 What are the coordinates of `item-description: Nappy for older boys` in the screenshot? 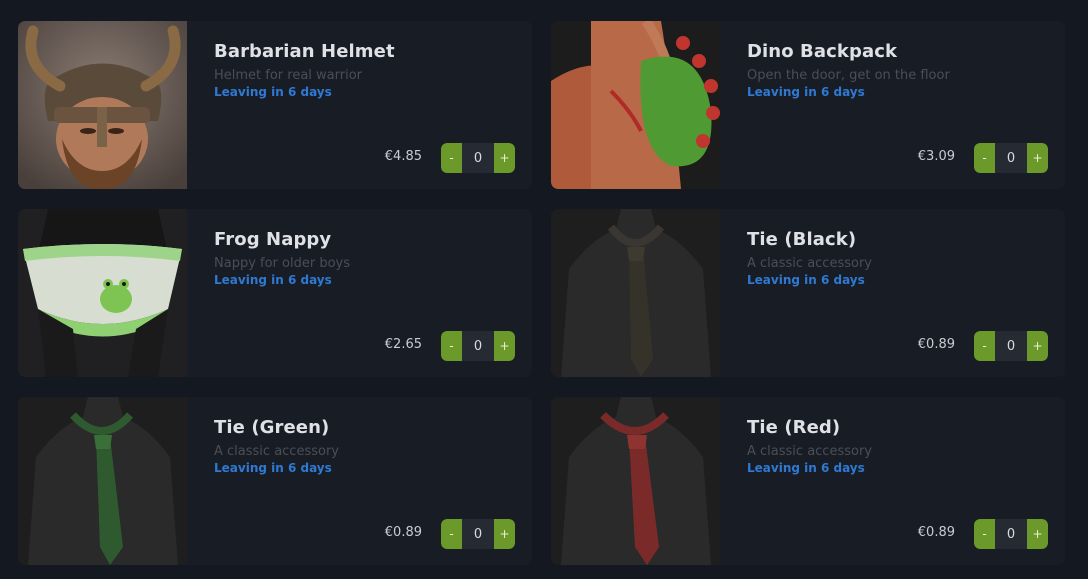 It's located at (282, 263).